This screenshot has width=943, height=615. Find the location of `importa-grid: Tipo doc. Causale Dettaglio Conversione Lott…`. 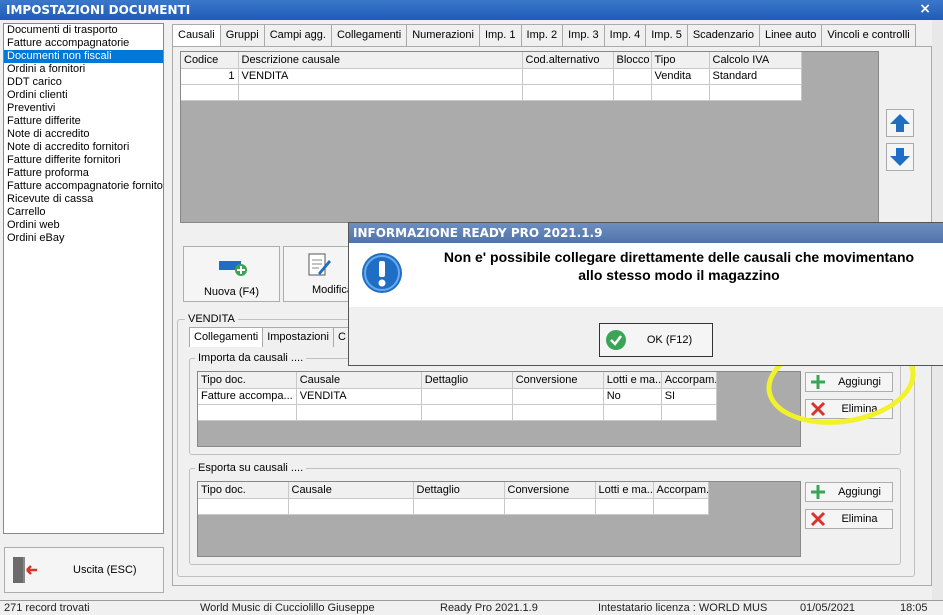

importa-grid: Tipo doc. Causale Dettaglio Conversione Lott… is located at coordinates (499, 409).